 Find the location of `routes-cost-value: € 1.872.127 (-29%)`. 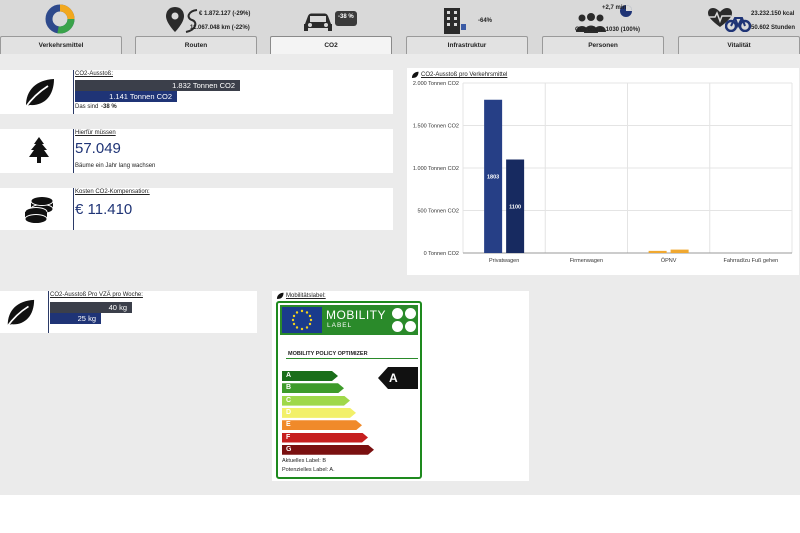

routes-cost-value: € 1.872.127 (-29%) is located at coordinates (225, 14).